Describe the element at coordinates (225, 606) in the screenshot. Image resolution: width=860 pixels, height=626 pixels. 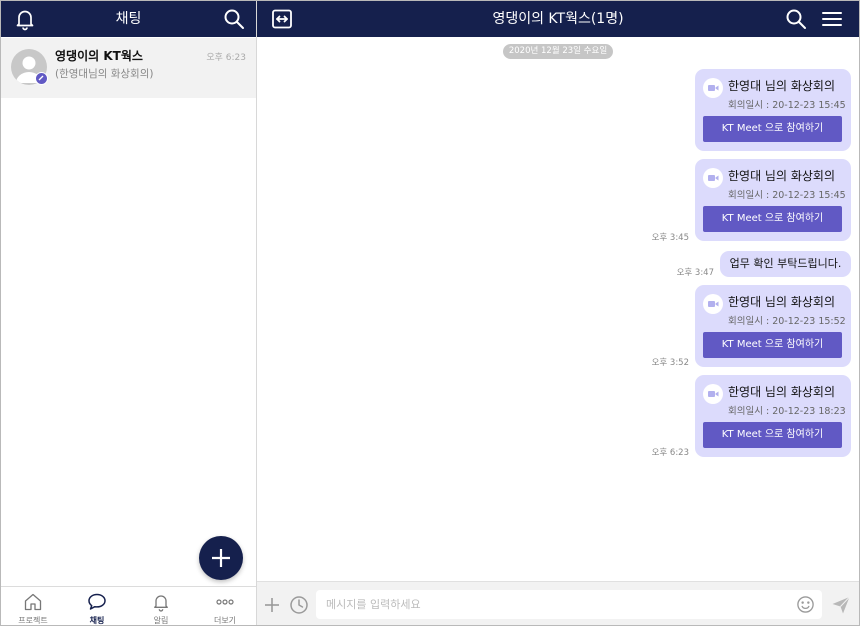
I see `nav-more: 더보기` at that location.